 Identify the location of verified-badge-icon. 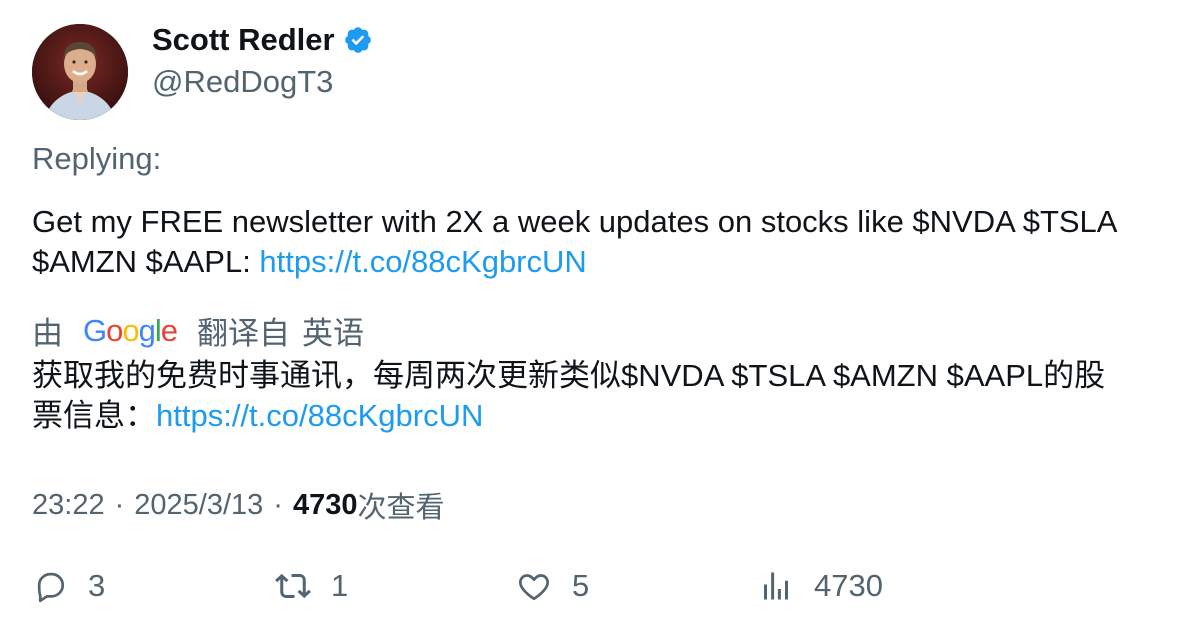
(358, 40).